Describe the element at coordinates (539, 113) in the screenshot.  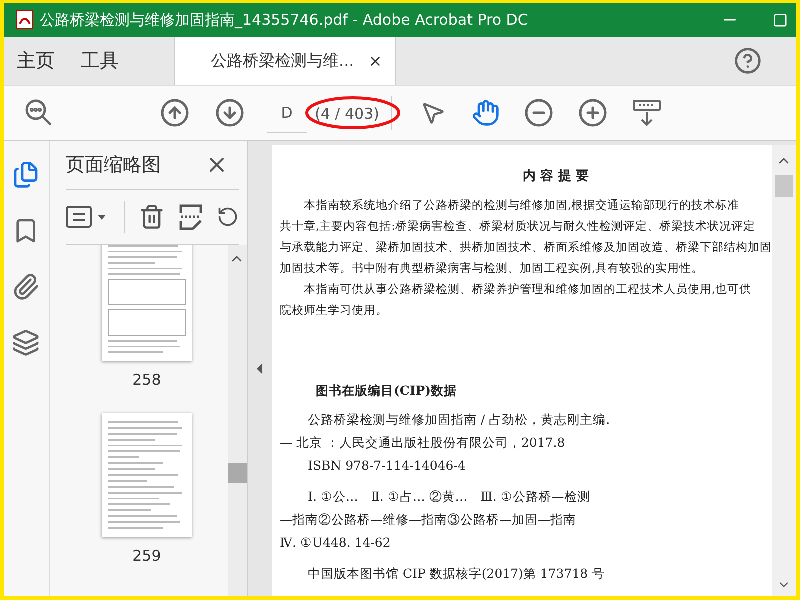
I see `zoom-out-button` at that location.